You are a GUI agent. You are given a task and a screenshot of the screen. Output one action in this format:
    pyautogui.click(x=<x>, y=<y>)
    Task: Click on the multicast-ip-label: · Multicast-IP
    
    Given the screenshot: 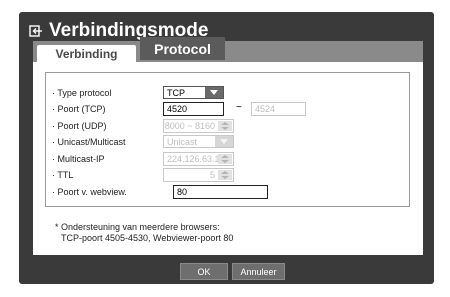 What is the action you would take?
    pyautogui.click(x=78, y=159)
    